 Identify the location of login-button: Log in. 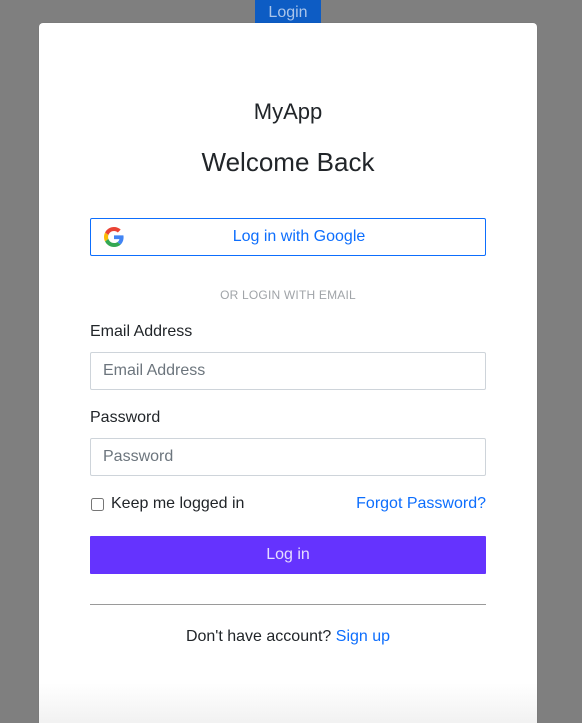
(288, 555).